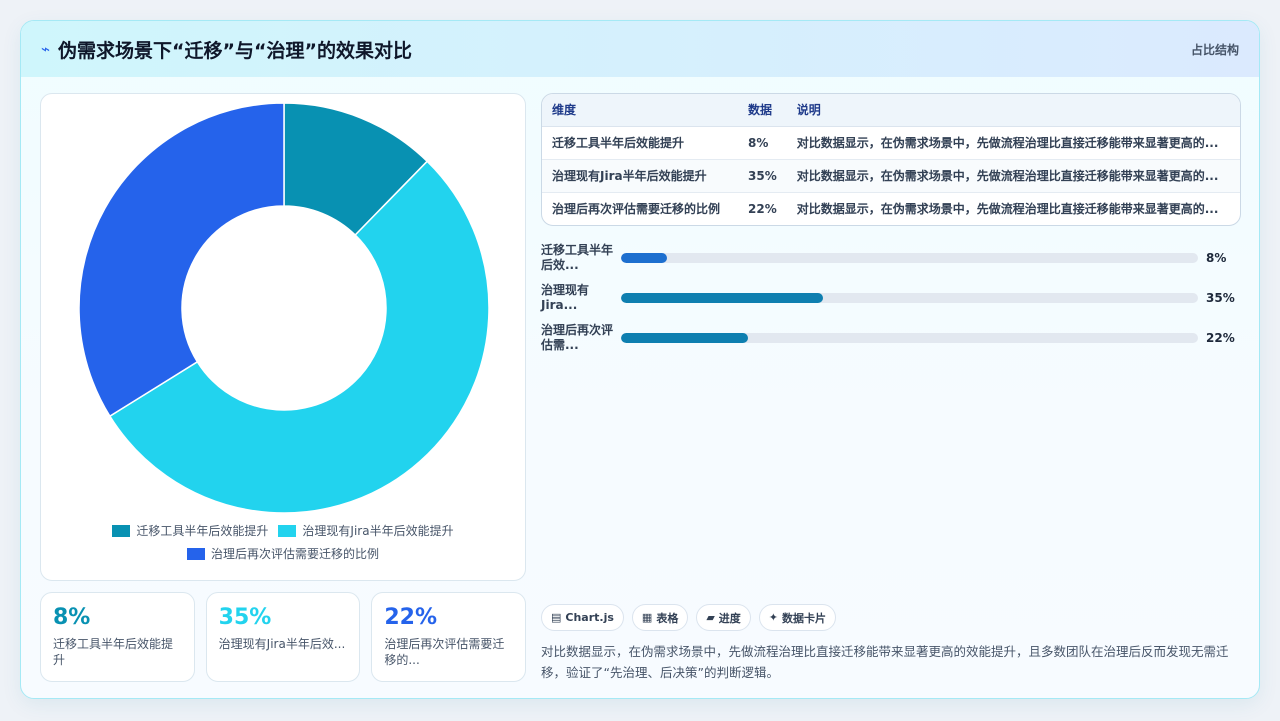 This screenshot has height=721, width=1280. I want to click on stat-value: 22%, so click(411, 617).